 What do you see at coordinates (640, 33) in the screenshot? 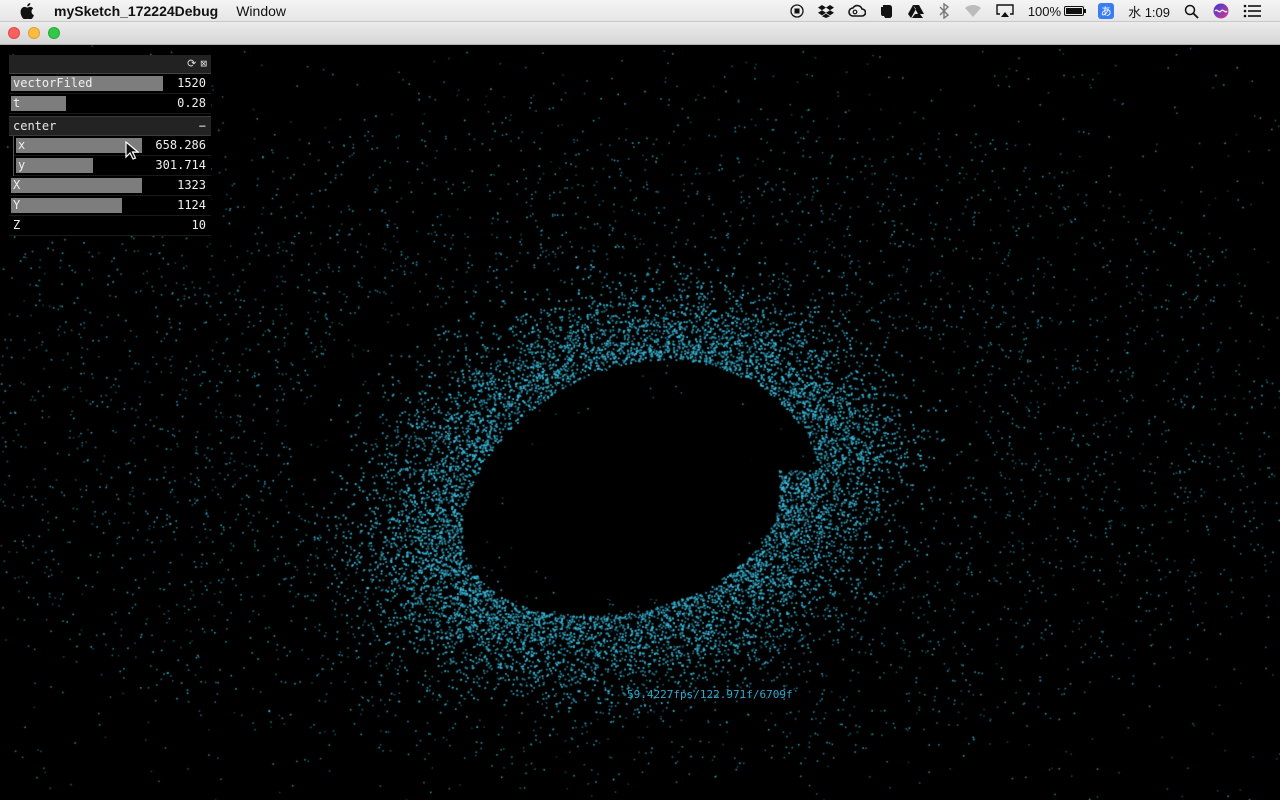
I see `window-title-bar` at bounding box center [640, 33].